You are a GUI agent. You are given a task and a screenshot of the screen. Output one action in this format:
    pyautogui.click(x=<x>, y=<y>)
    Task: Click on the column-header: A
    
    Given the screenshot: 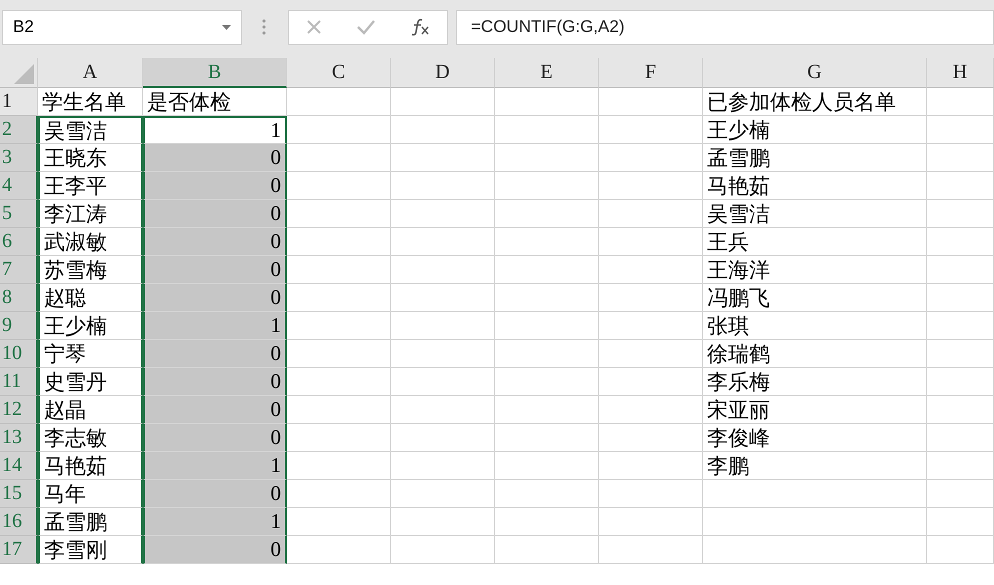 What is the action you would take?
    pyautogui.click(x=90, y=73)
    